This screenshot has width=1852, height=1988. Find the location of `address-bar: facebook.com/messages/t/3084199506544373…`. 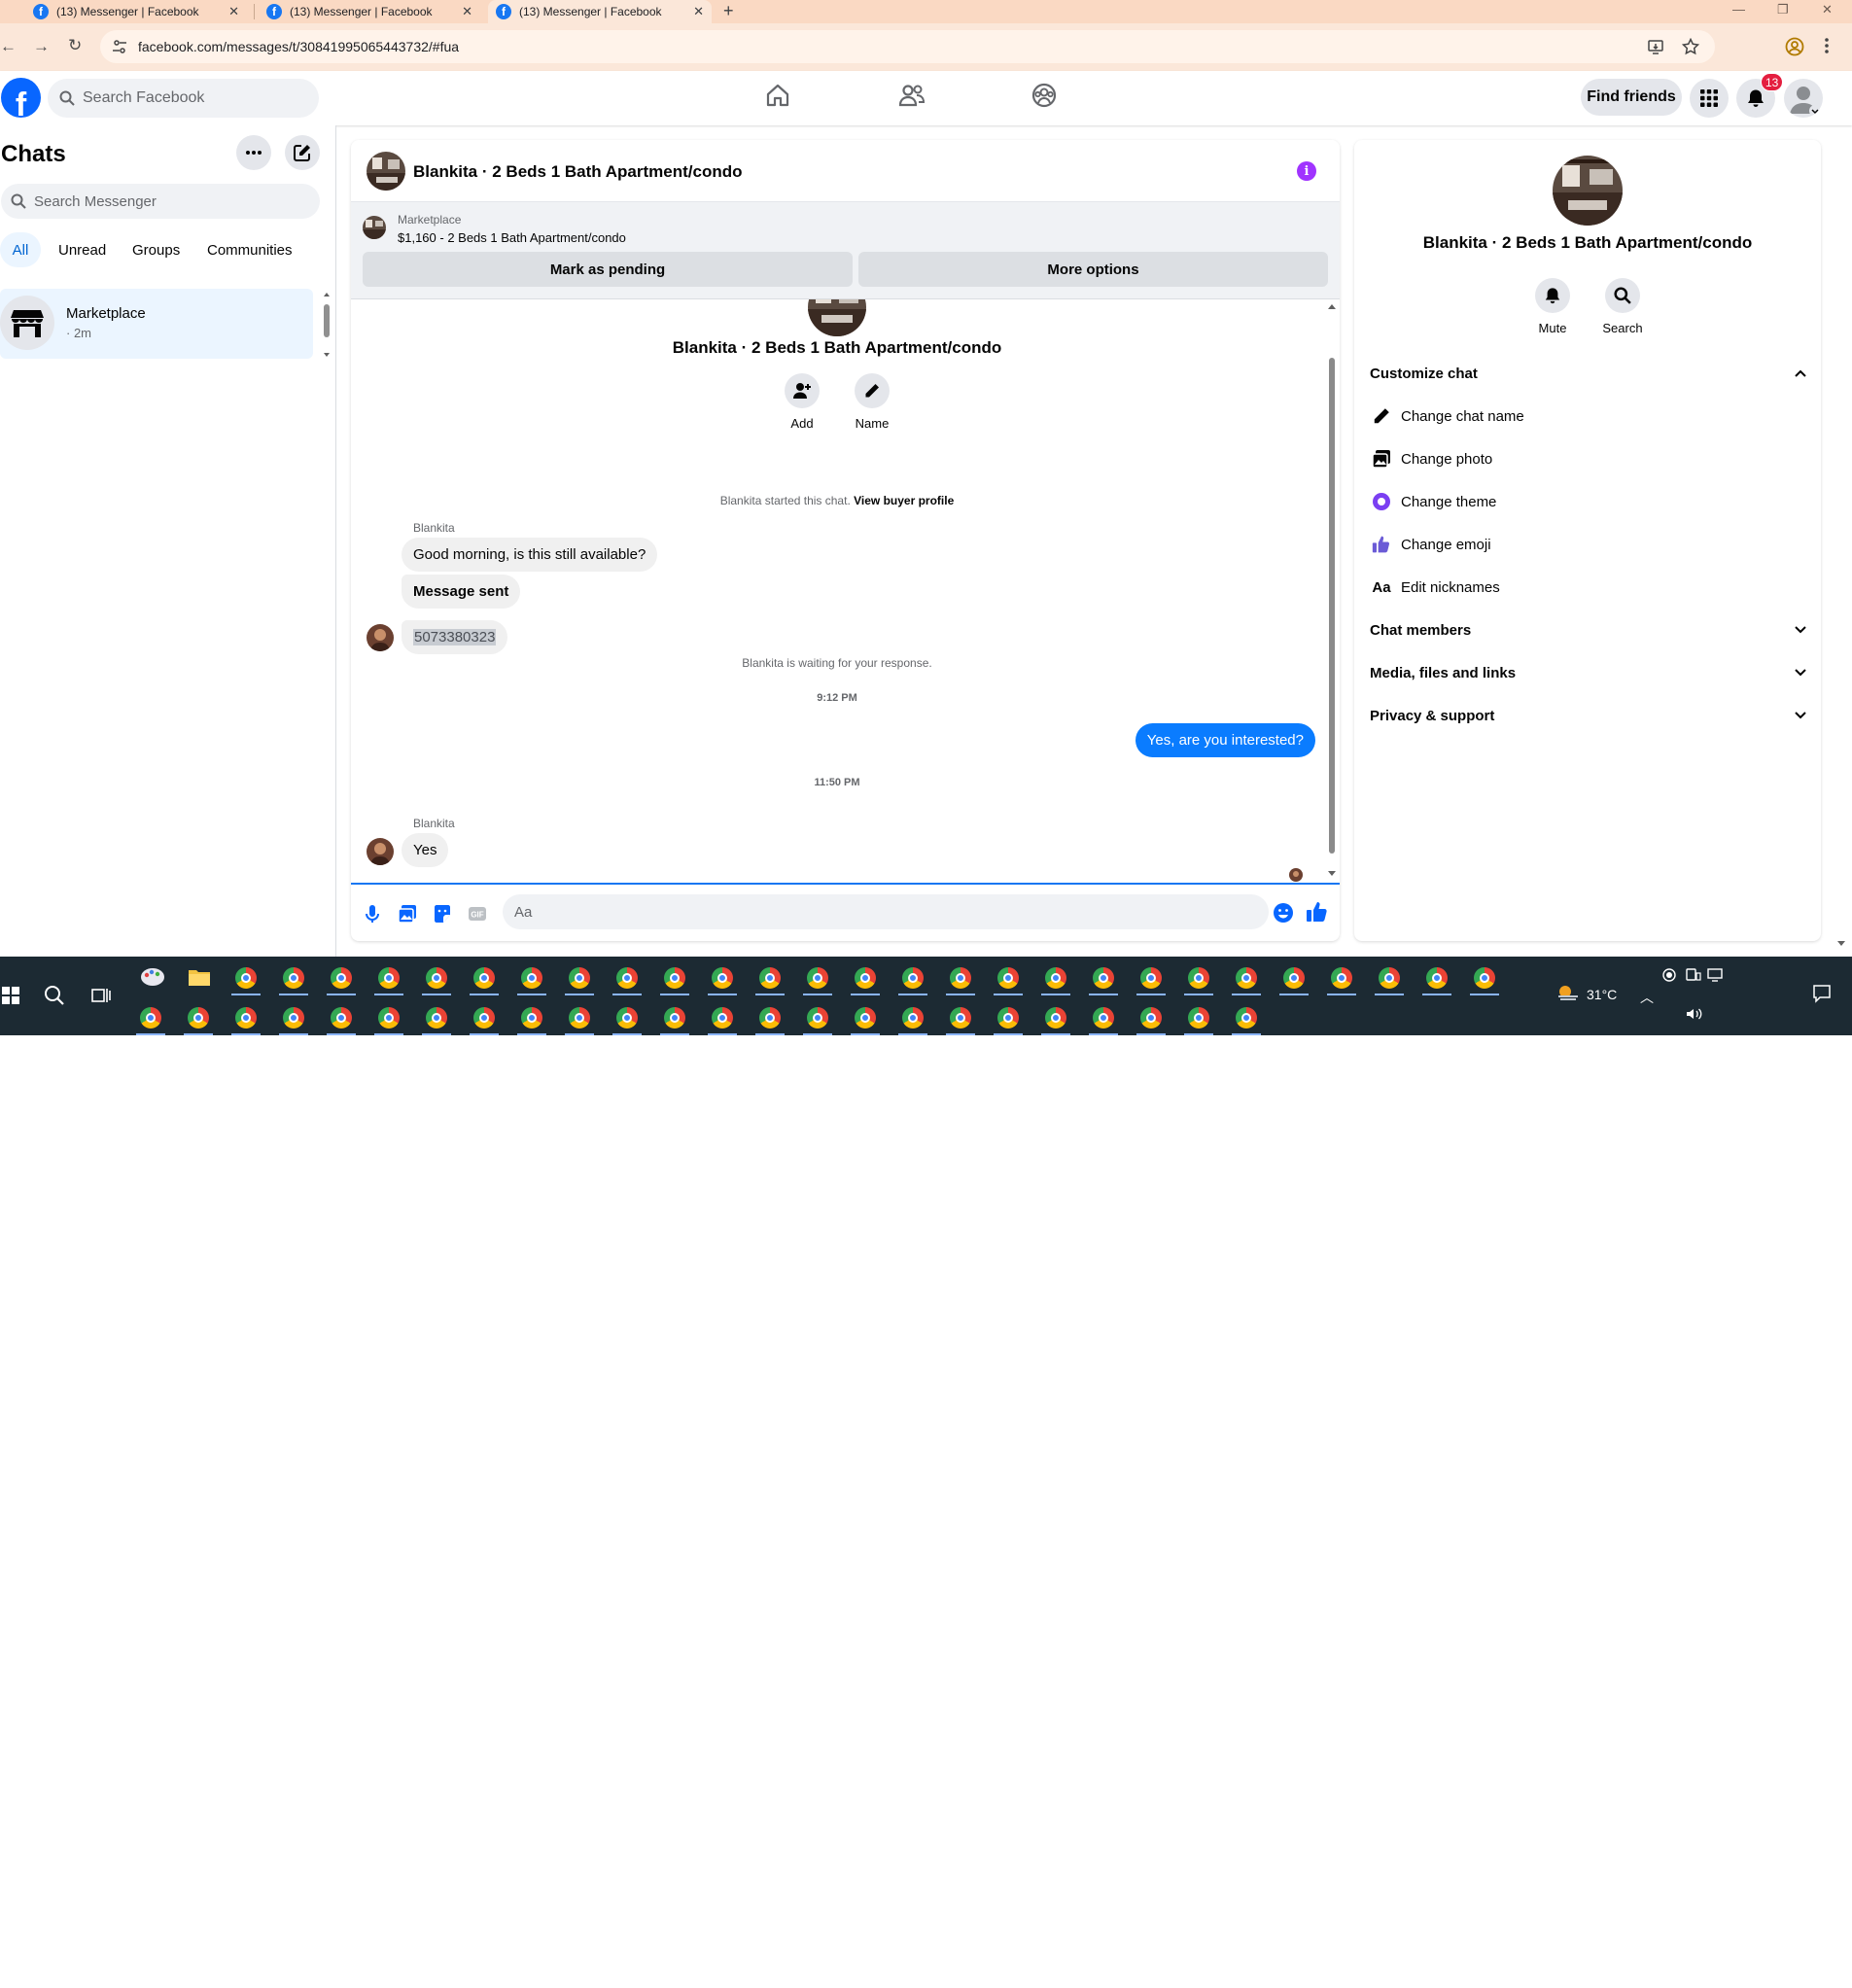

address-bar: facebook.com/messages/t/3084199506544373… is located at coordinates (907, 47).